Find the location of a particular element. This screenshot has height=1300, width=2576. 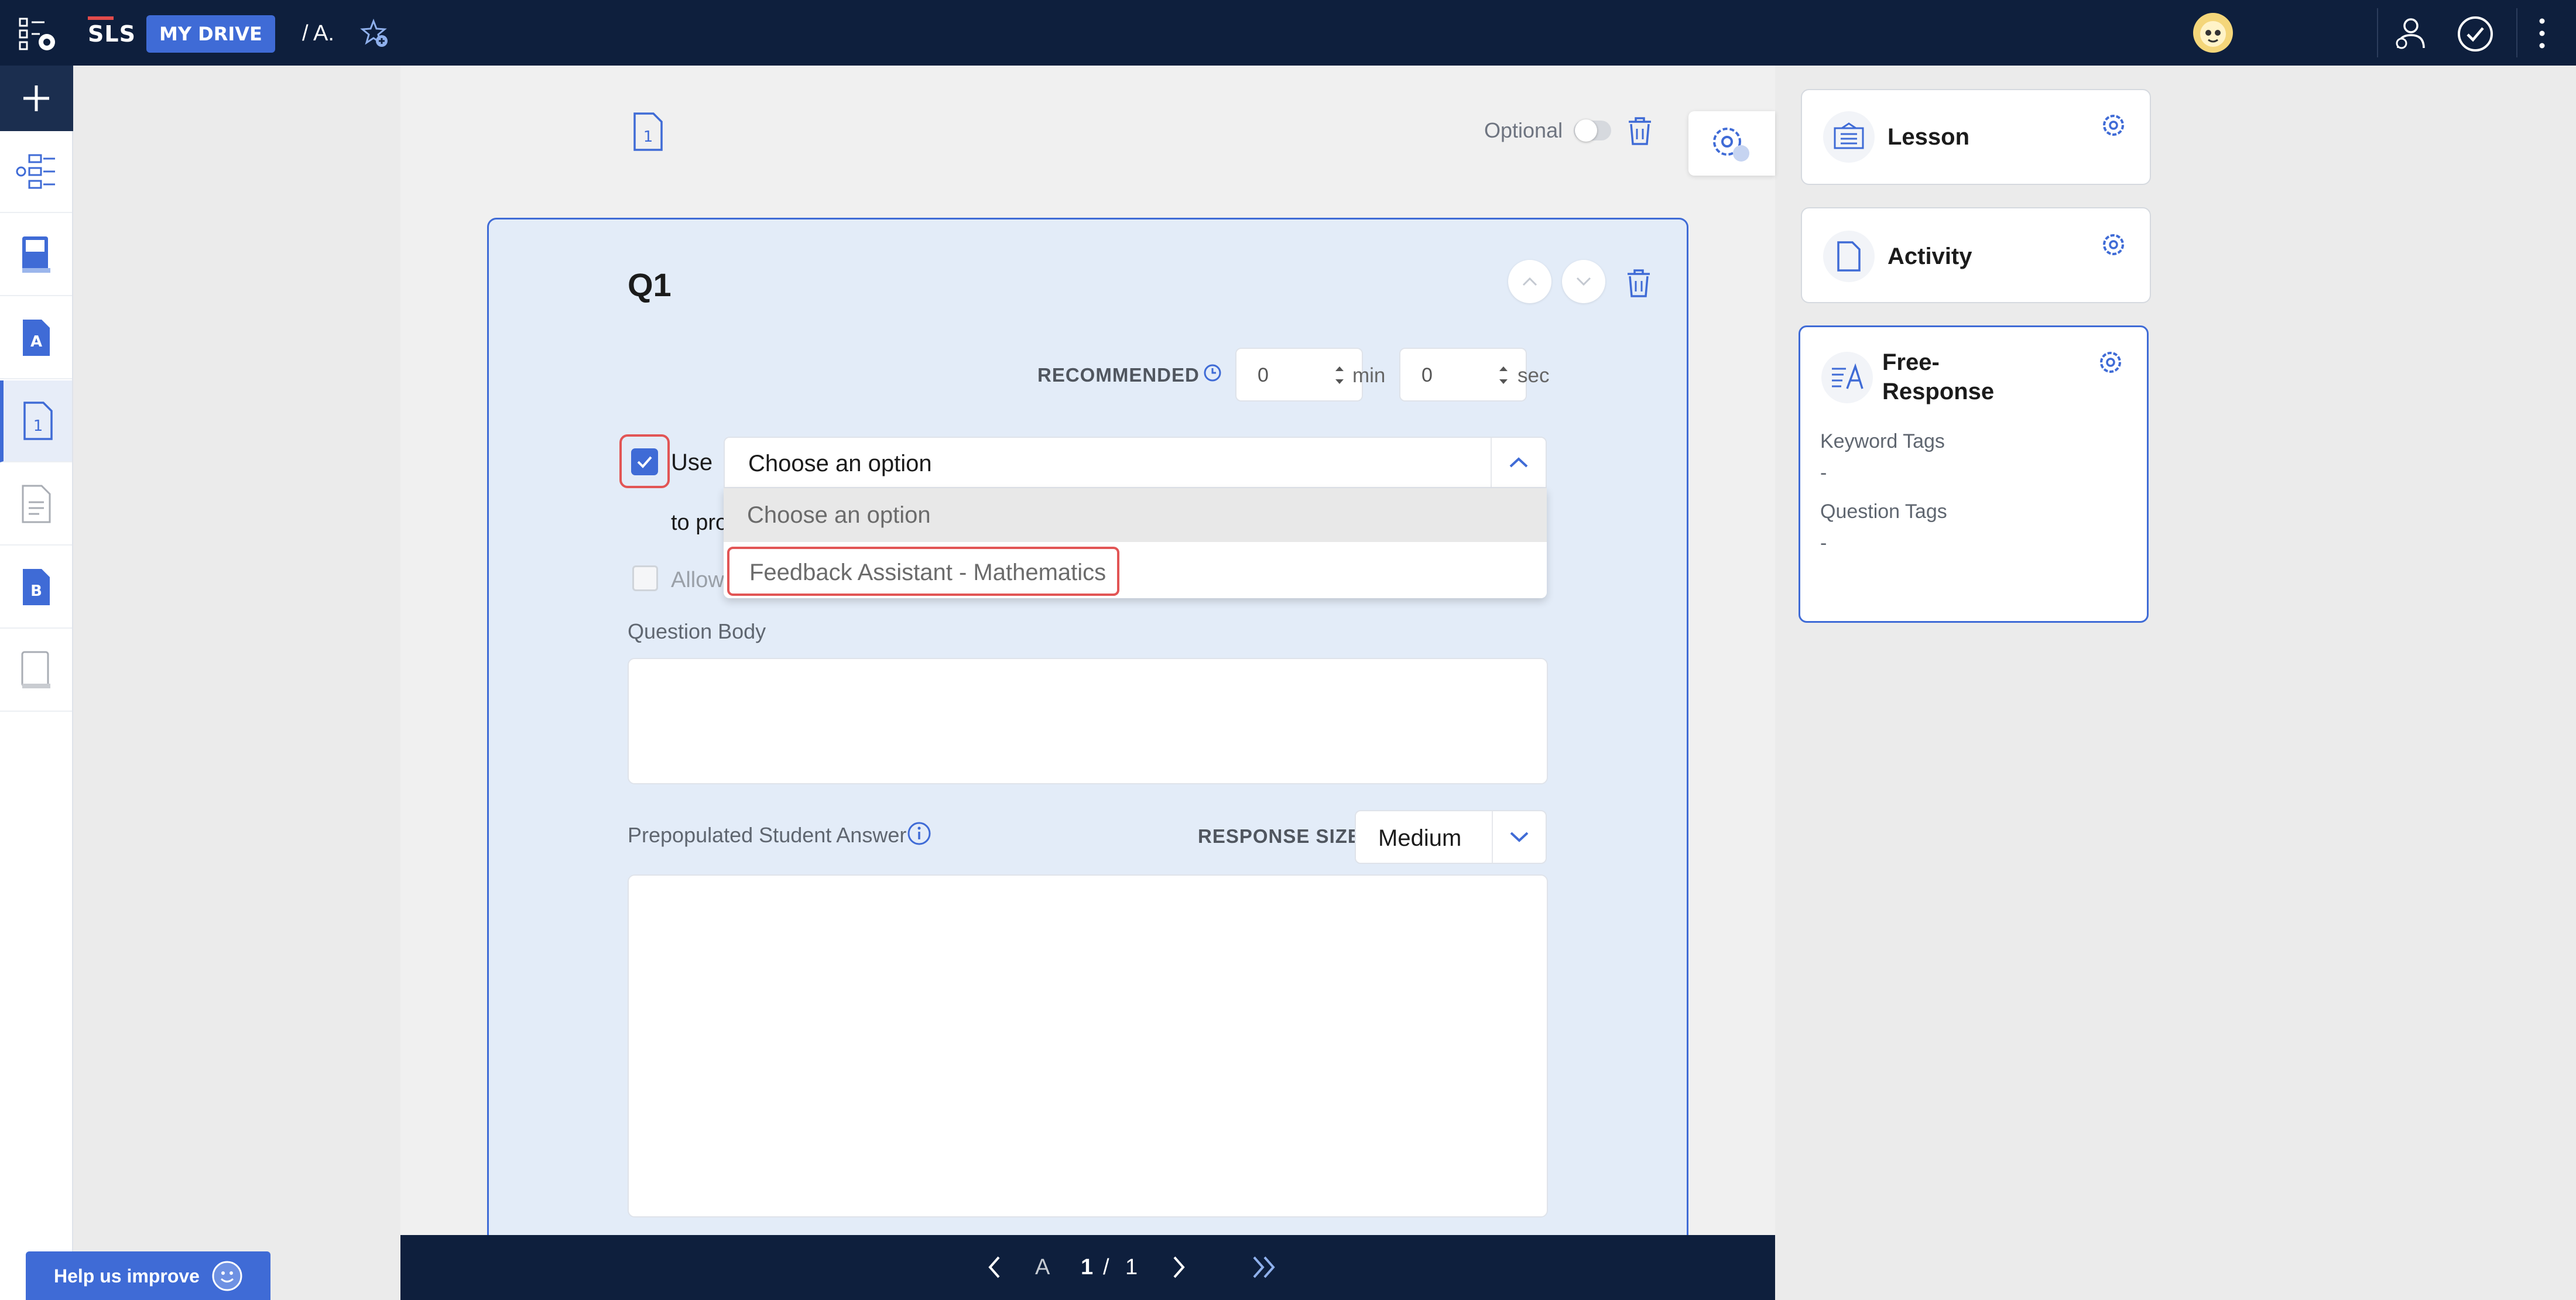

total-pages: 1 is located at coordinates (1131, 1267).